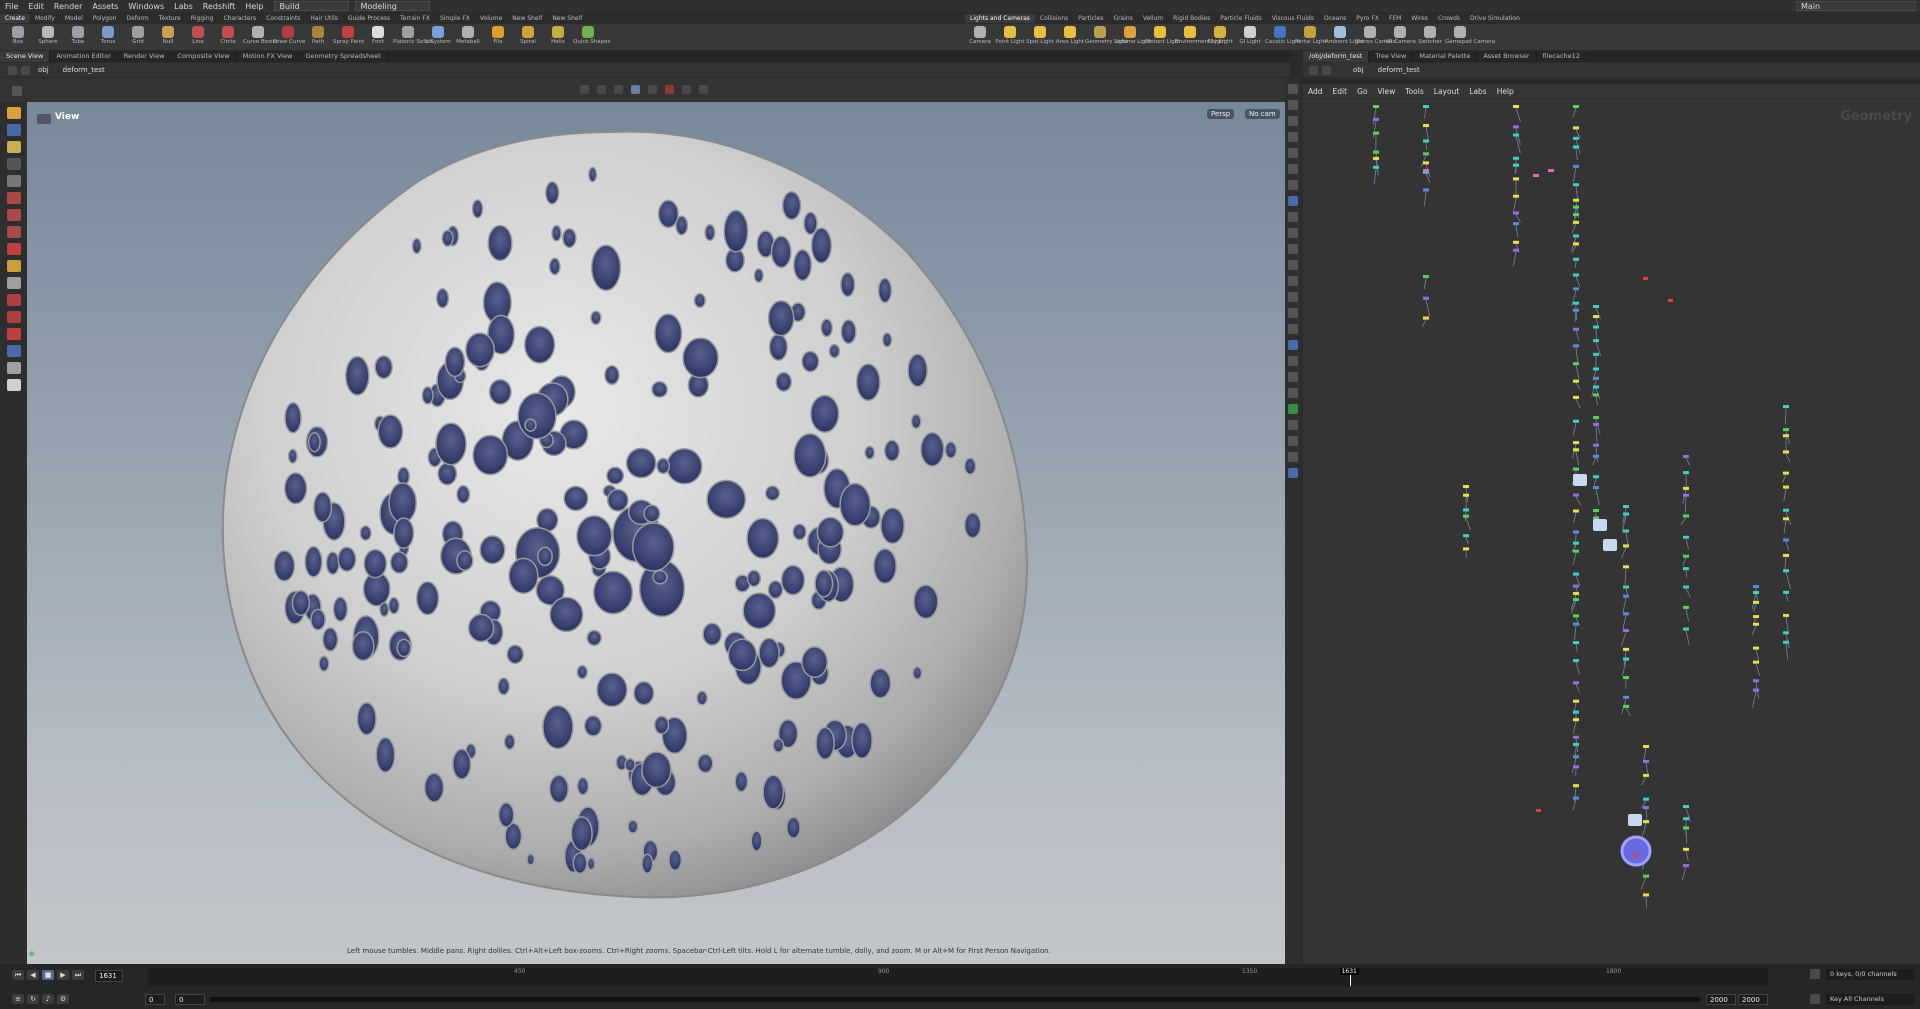 Image resolution: width=1920 pixels, height=1009 pixels. Describe the element at coordinates (1133, 34) in the screenshot. I see `shelf-tool: Volume Light` at that location.